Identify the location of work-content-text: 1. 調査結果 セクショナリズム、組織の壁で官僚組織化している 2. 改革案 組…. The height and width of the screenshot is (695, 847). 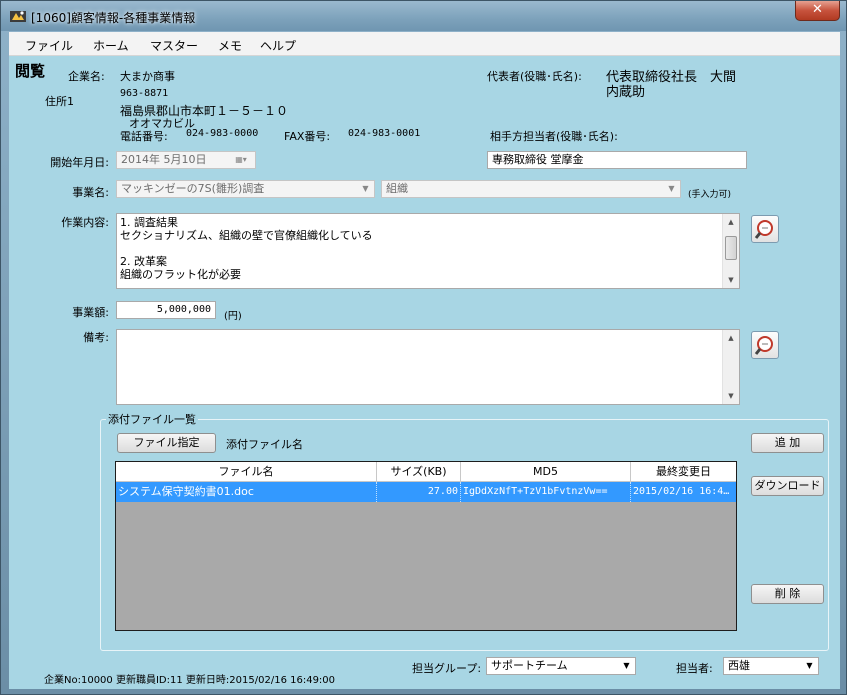
(246, 248).